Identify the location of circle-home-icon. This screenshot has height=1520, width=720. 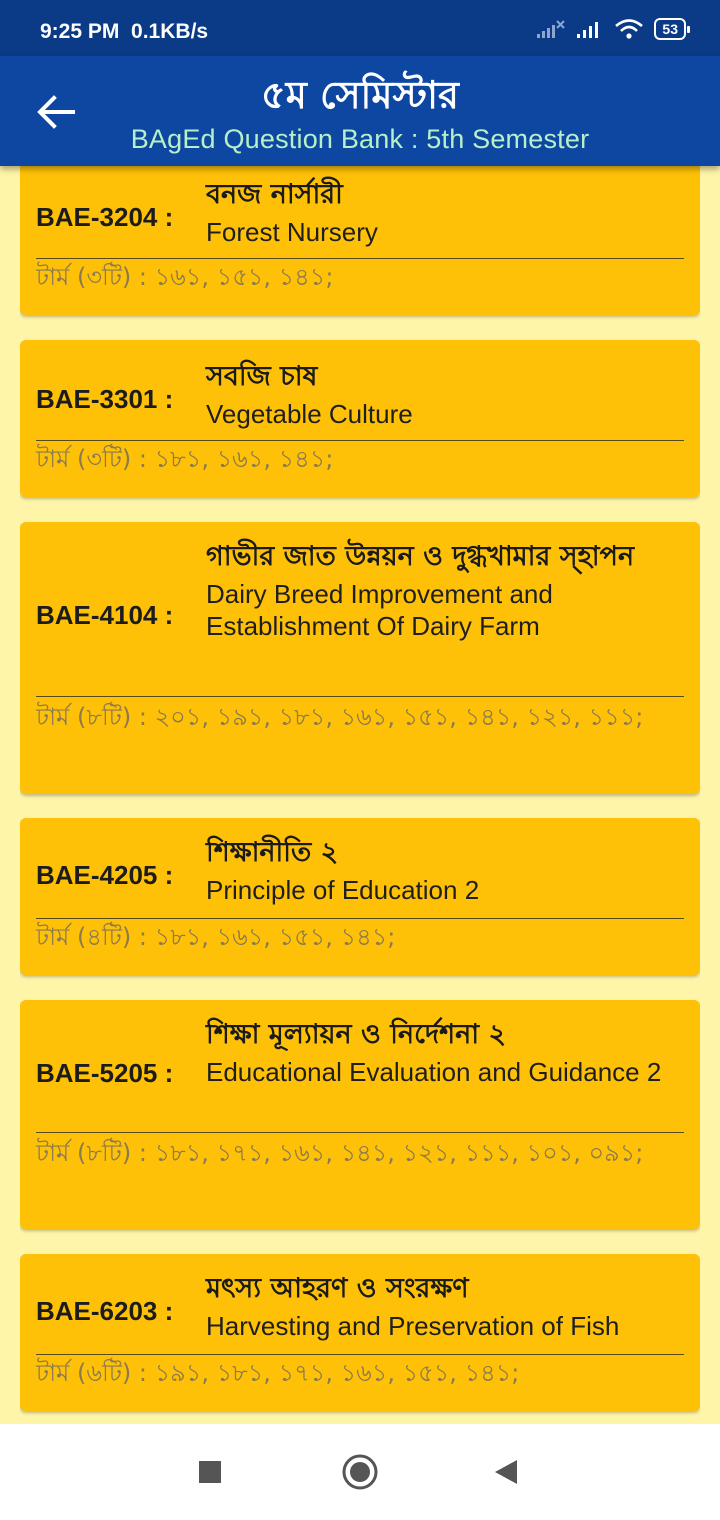
(360, 1472).